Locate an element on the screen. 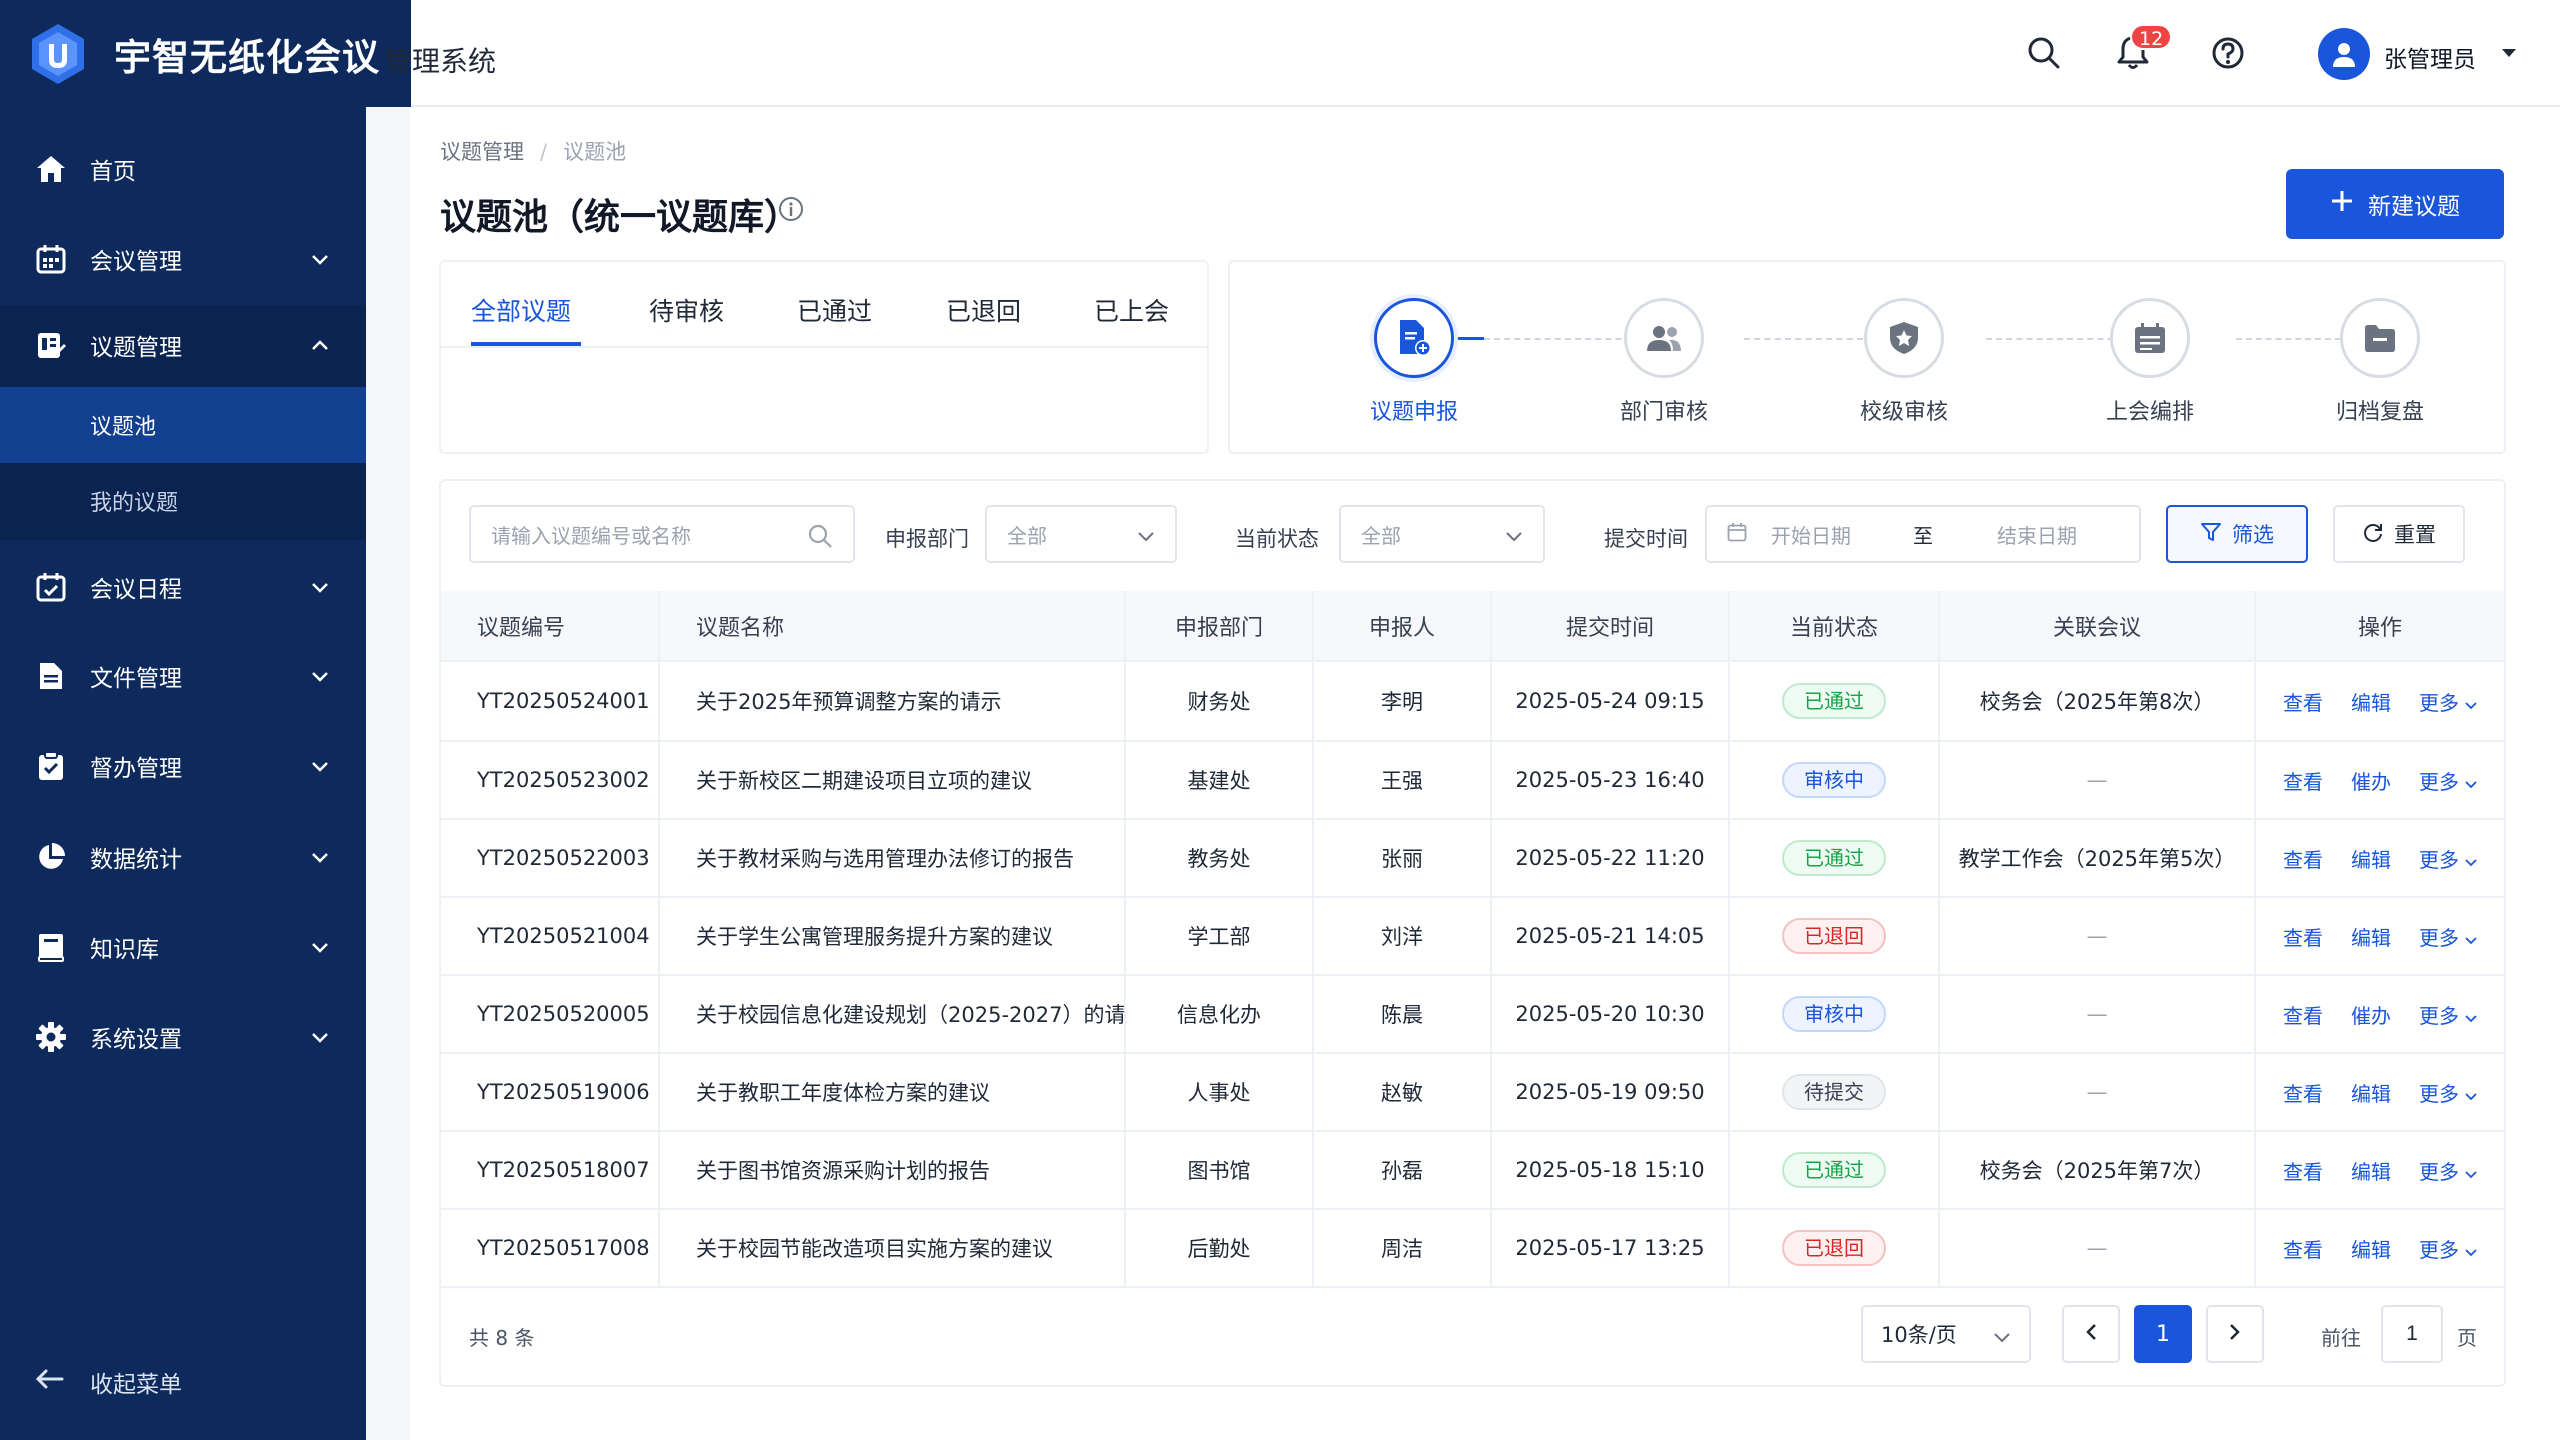  end-date-input: 结束日期 is located at coordinates (2037, 534).